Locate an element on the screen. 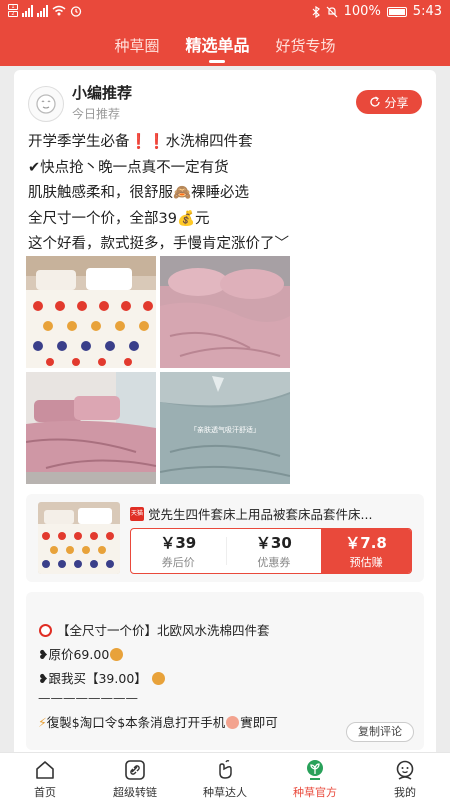  tab-zhongcao: 种草圈 is located at coordinates (136, 46).